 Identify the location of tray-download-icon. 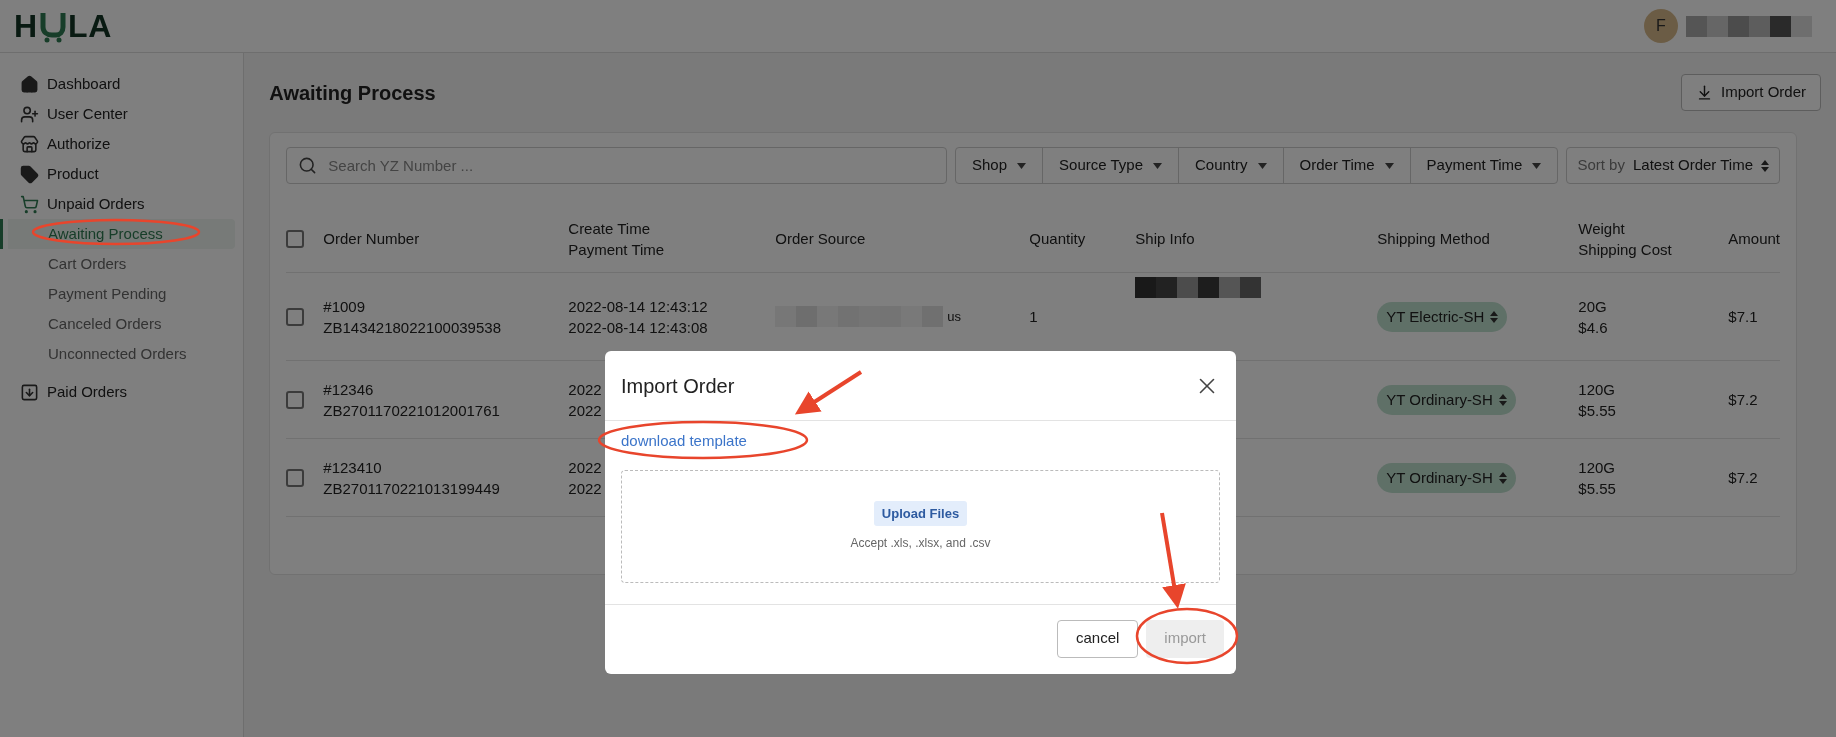
(29, 392).